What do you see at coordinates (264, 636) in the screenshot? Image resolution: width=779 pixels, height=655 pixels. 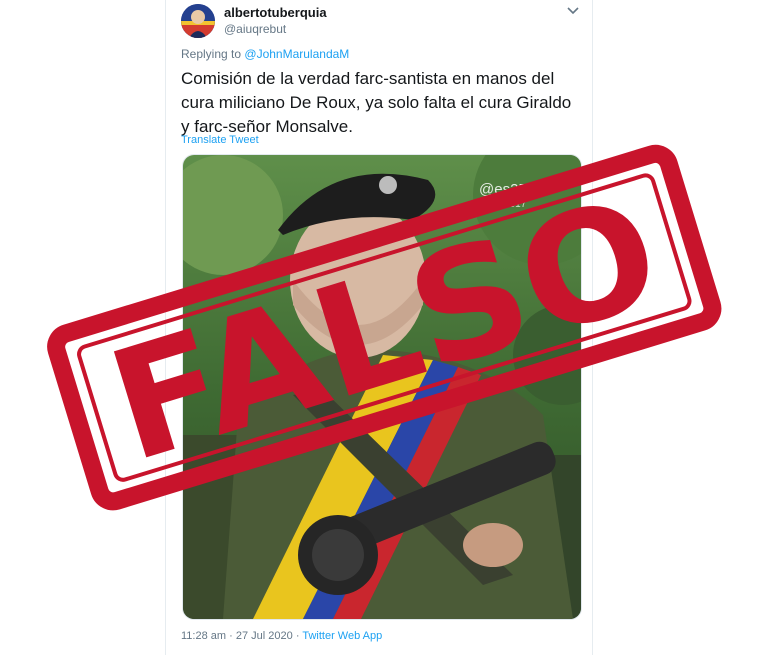 I see `tweet-date: 27 Jul 2020` at bounding box center [264, 636].